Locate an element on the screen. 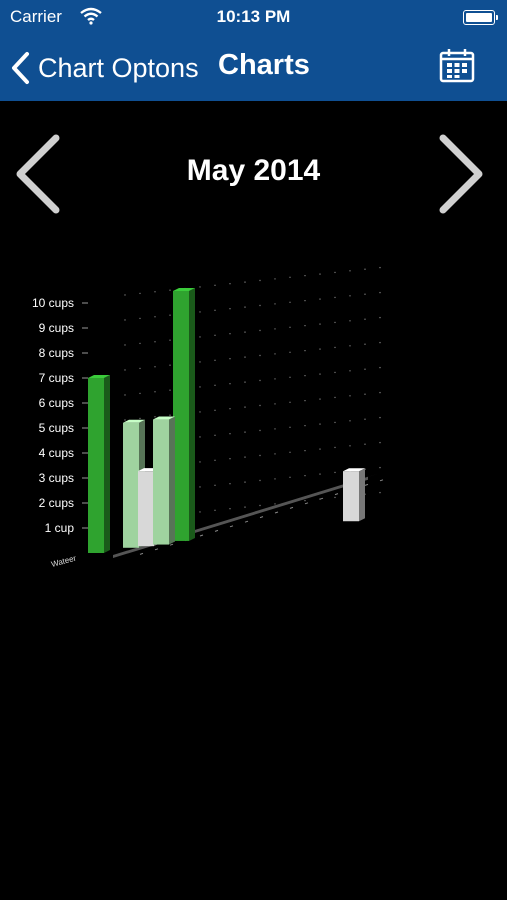  x-tick-label: Wateer is located at coordinates (63, 561).